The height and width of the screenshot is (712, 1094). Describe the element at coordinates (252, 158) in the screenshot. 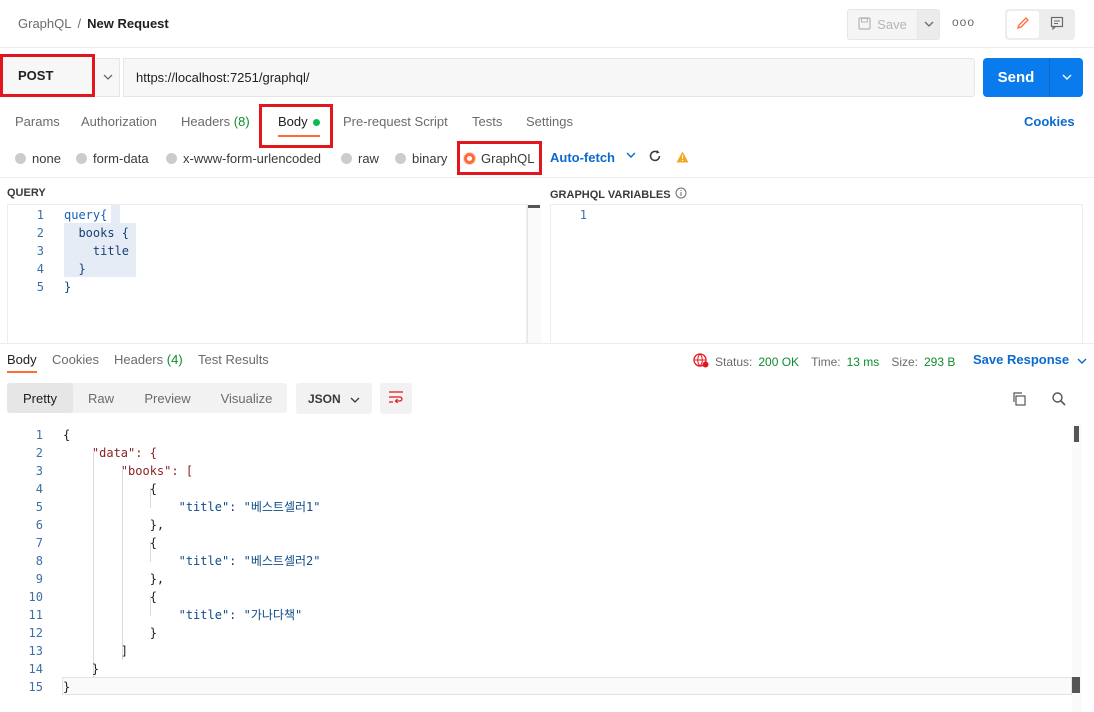

I see `radio-label: x-www-form-urlencoded` at that location.